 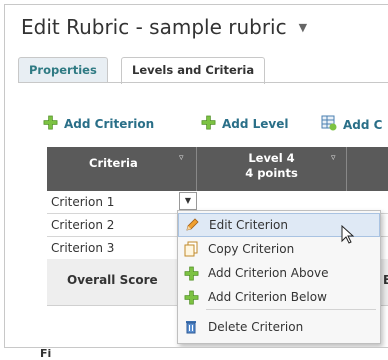 I want to click on menu-item-label: Delete Criterion, so click(x=256, y=327).